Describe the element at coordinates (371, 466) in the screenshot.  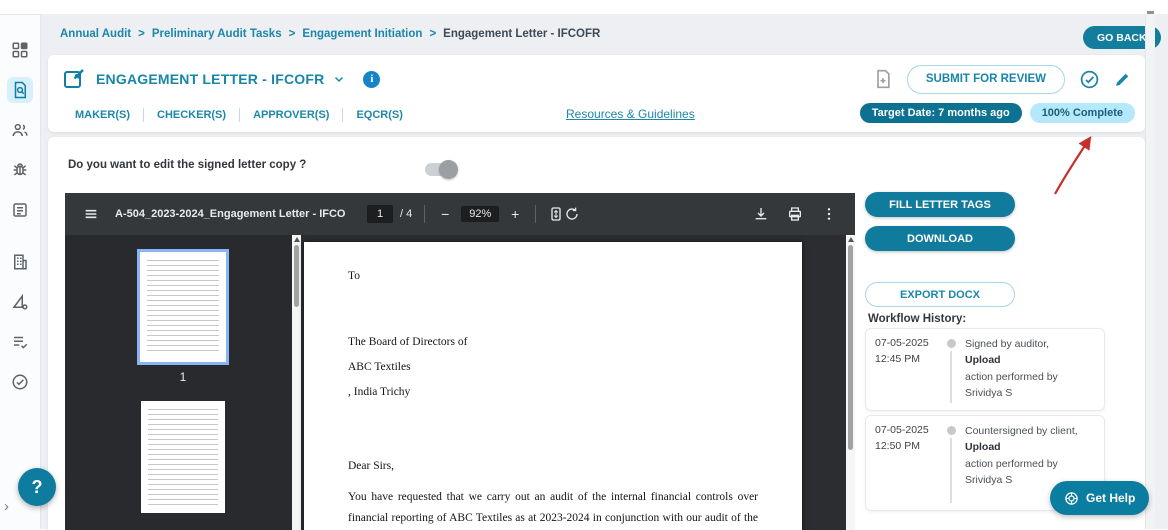
I see `letter-salutation: Dear Sirs,` at that location.